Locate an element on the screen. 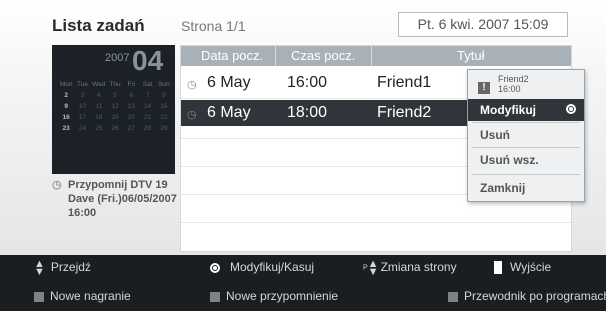 This screenshot has width=606, height=311. calendar-weekday: Wed is located at coordinates (99, 84).